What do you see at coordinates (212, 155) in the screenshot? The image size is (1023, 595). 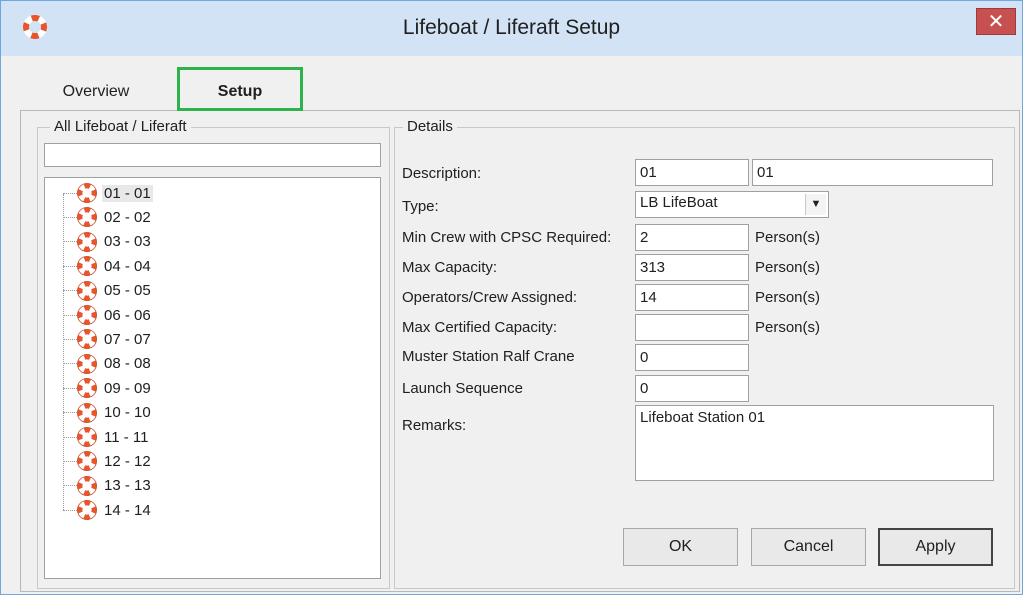 I see `filter-input` at bounding box center [212, 155].